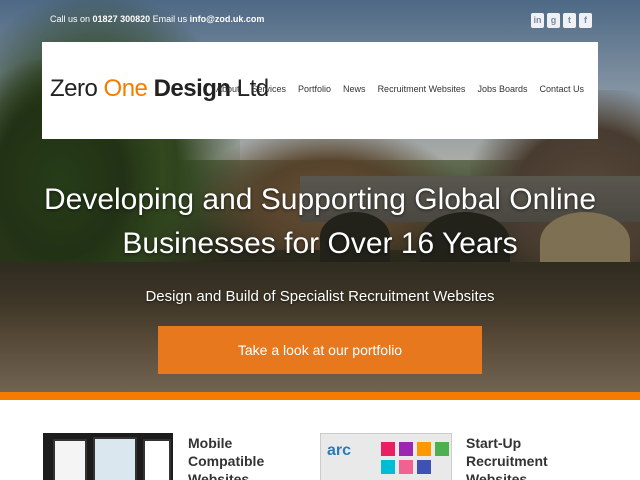 The width and height of the screenshot is (640, 480). What do you see at coordinates (115, 458) in the screenshot?
I see `tablet-device-icon` at bounding box center [115, 458].